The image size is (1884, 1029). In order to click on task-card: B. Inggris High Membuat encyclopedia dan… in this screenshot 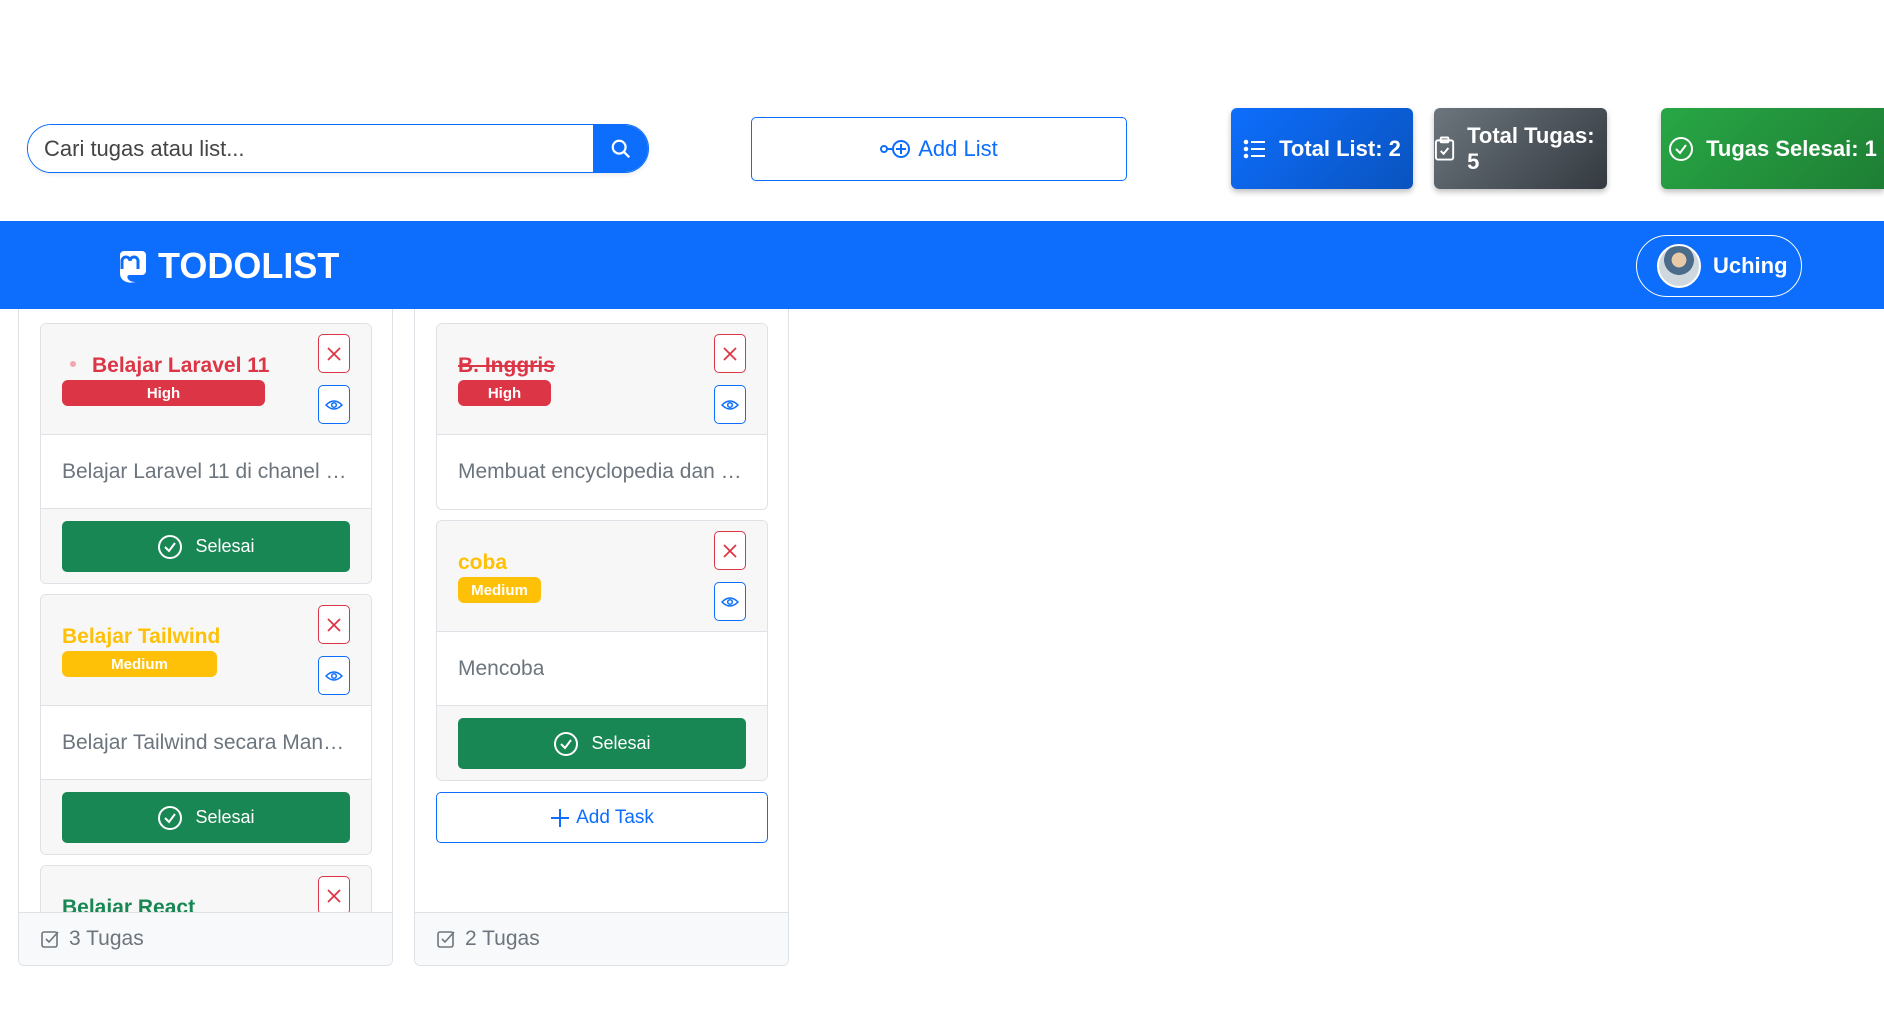, I will do `click(602, 416)`.